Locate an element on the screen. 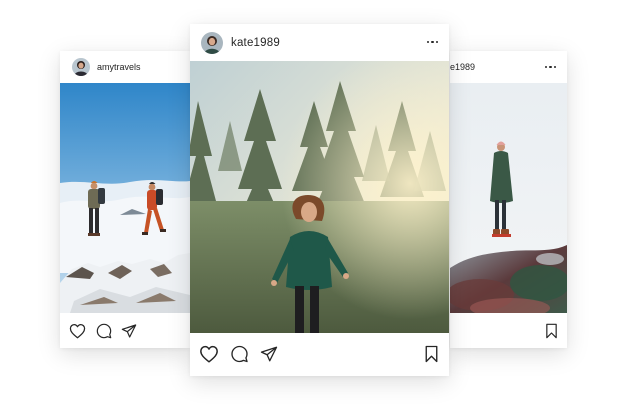 The height and width of the screenshot is (416, 640). post-card-kate1989-back: kate1989 is located at coordinates (508, 199).